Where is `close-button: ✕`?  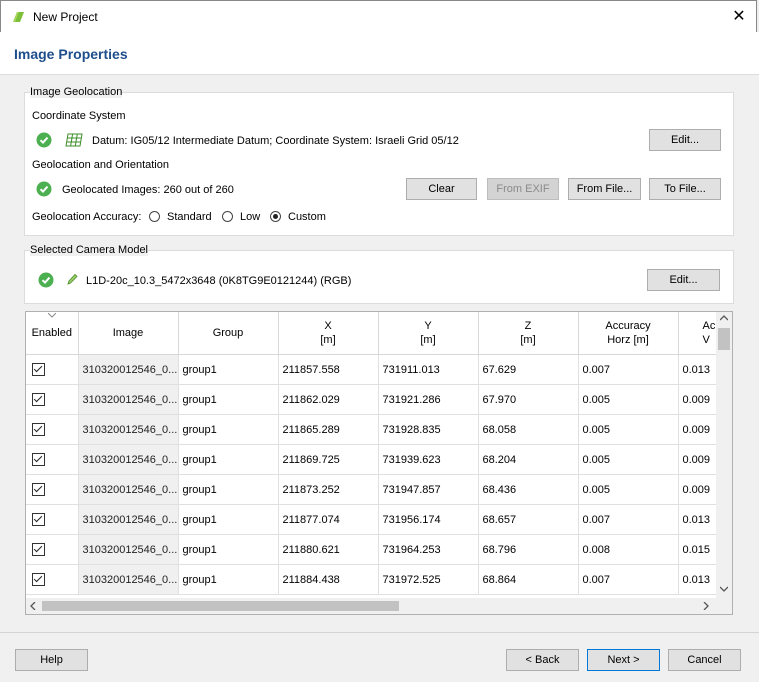
close-button: ✕ is located at coordinates (739, 17).